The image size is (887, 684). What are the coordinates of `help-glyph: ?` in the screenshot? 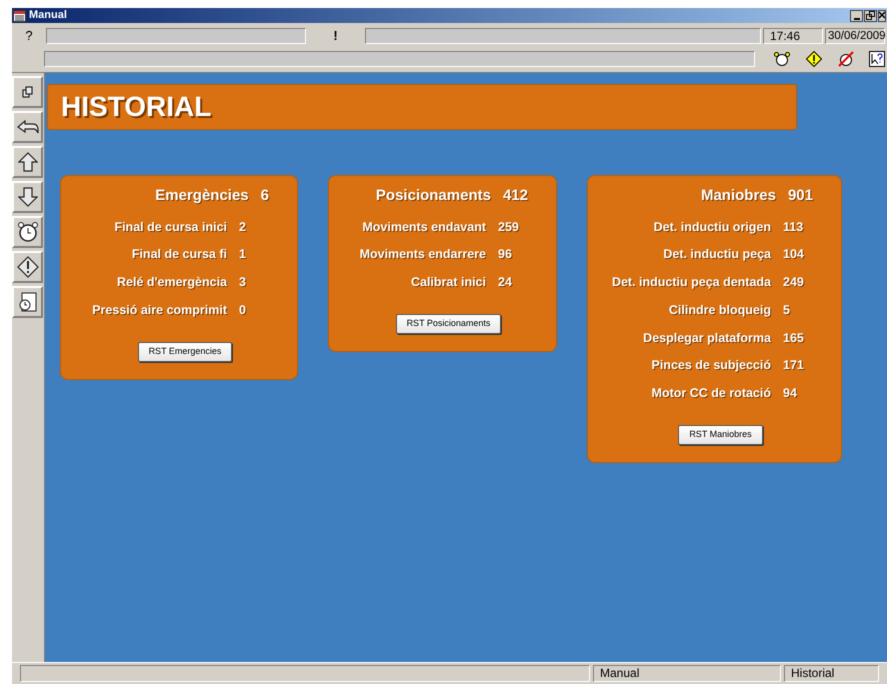 It's located at (29, 36).